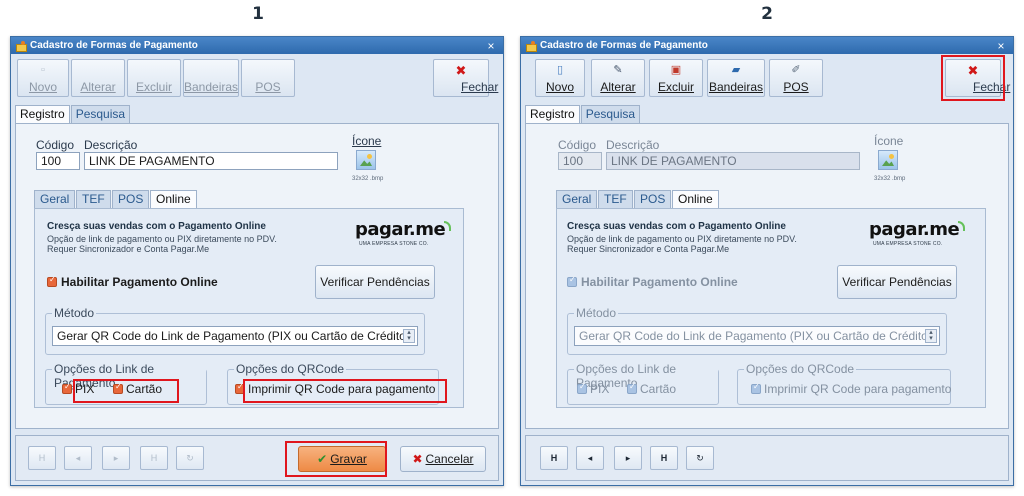 Image resolution: width=1024 pixels, height=496 pixels. Describe the element at coordinates (448, 226) in the screenshot. I see `logo-arc-icon` at that location.